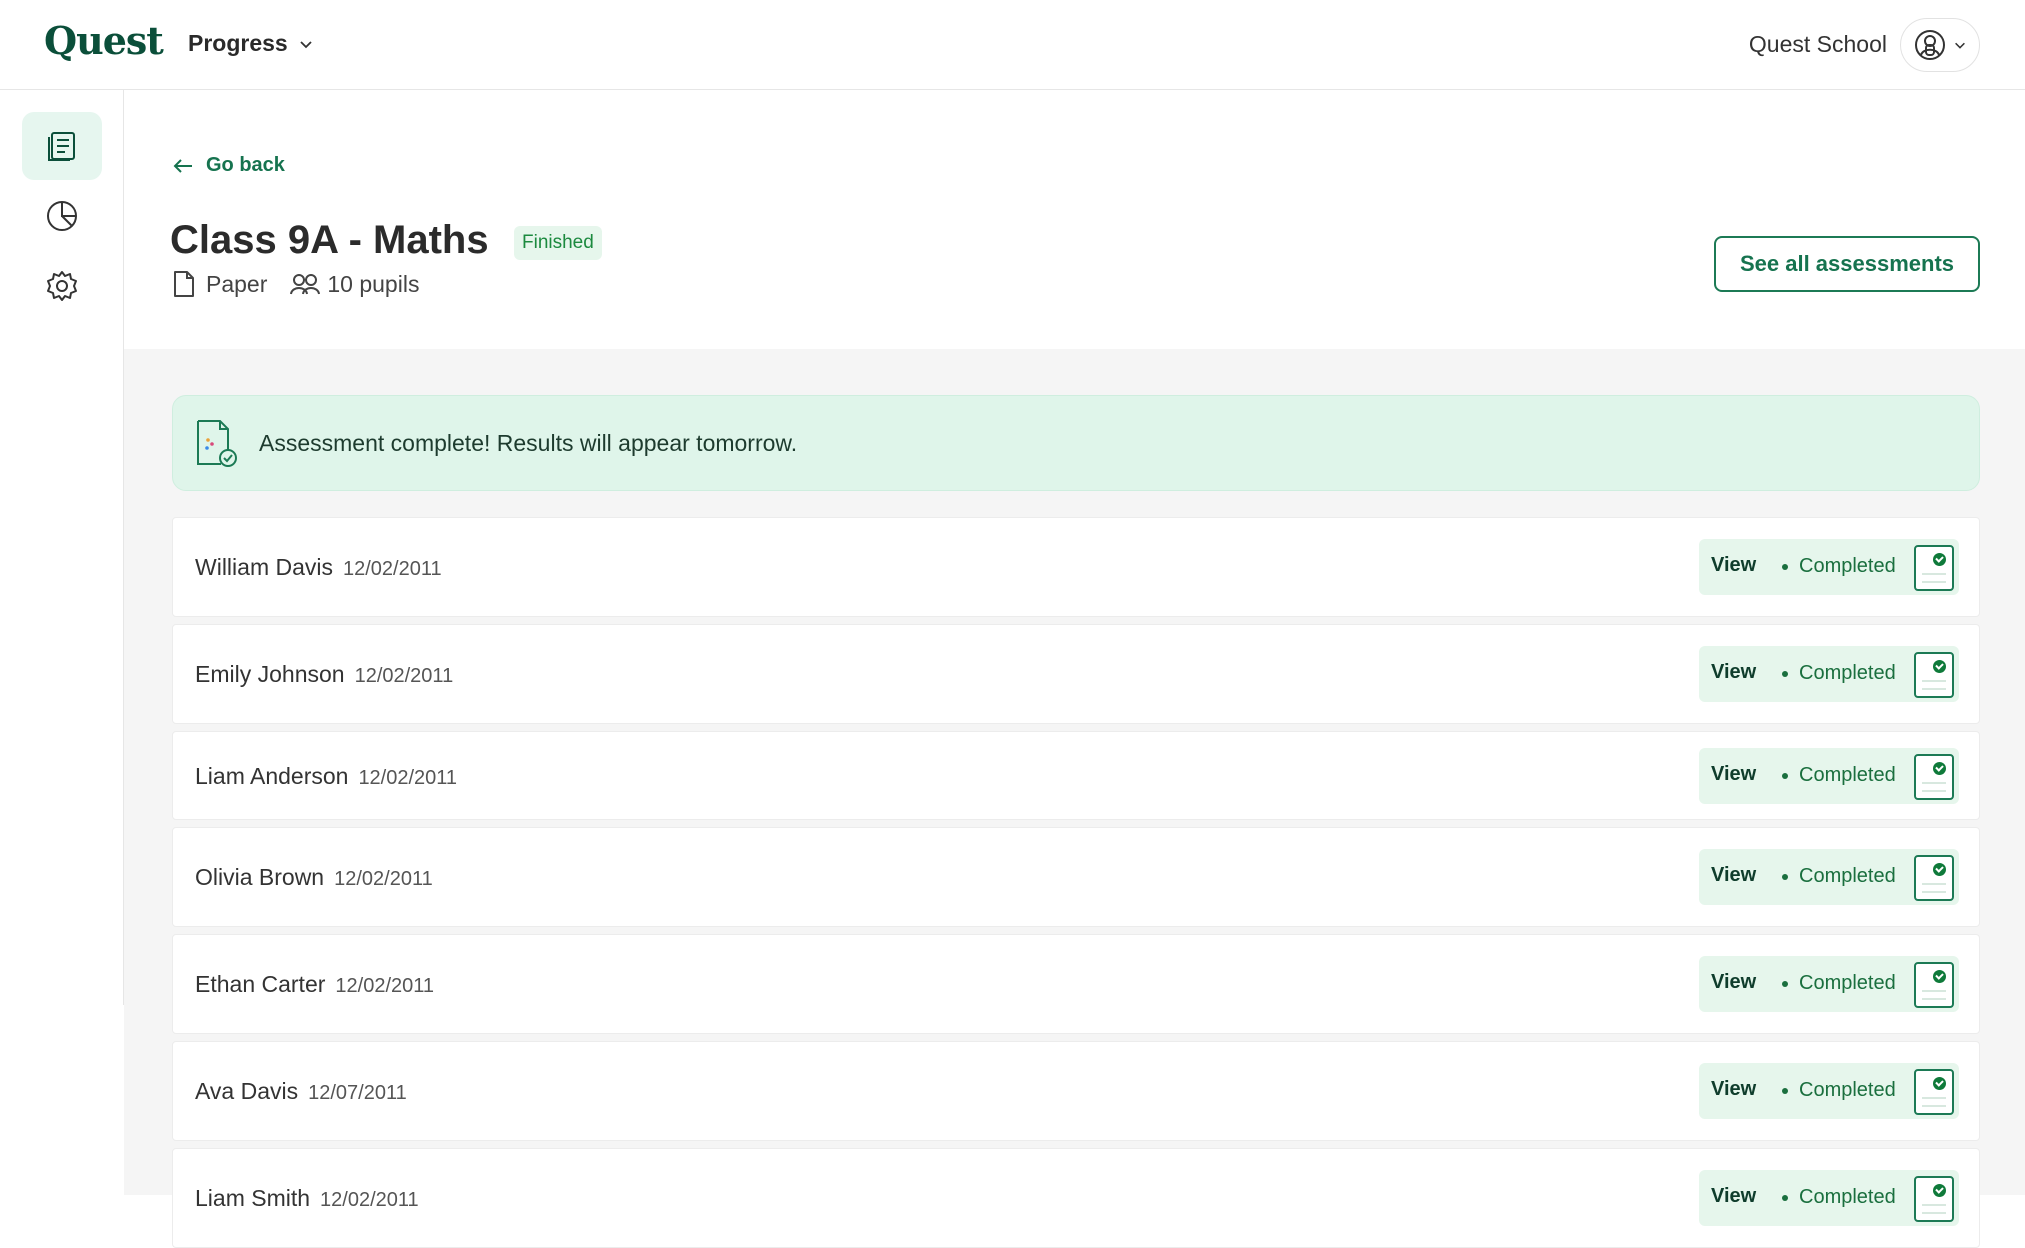 This screenshot has height=1248, width=2025. Describe the element at coordinates (270, 674) in the screenshot. I see `pupil-name: Emily Johnson` at that location.